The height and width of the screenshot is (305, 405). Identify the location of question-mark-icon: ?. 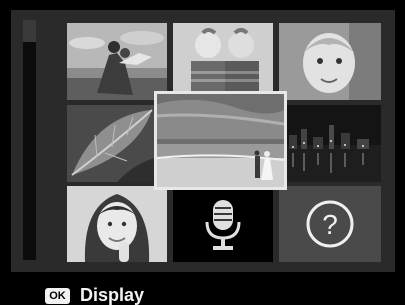
(330, 224).